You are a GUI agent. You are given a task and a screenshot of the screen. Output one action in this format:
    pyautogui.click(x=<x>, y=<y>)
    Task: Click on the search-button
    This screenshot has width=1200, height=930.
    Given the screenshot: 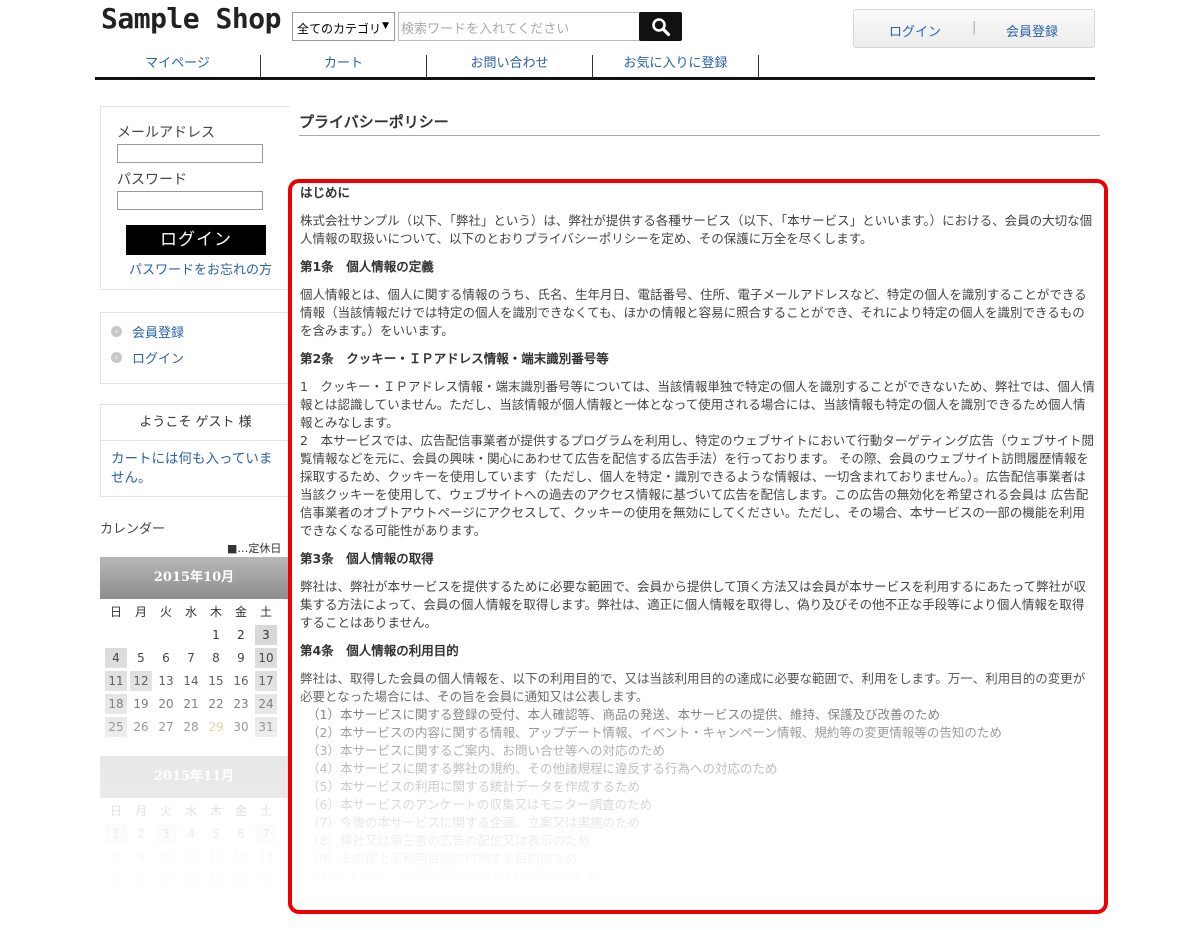 What is the action you would take?
    pyautogui.click(x=660, y=26)
    